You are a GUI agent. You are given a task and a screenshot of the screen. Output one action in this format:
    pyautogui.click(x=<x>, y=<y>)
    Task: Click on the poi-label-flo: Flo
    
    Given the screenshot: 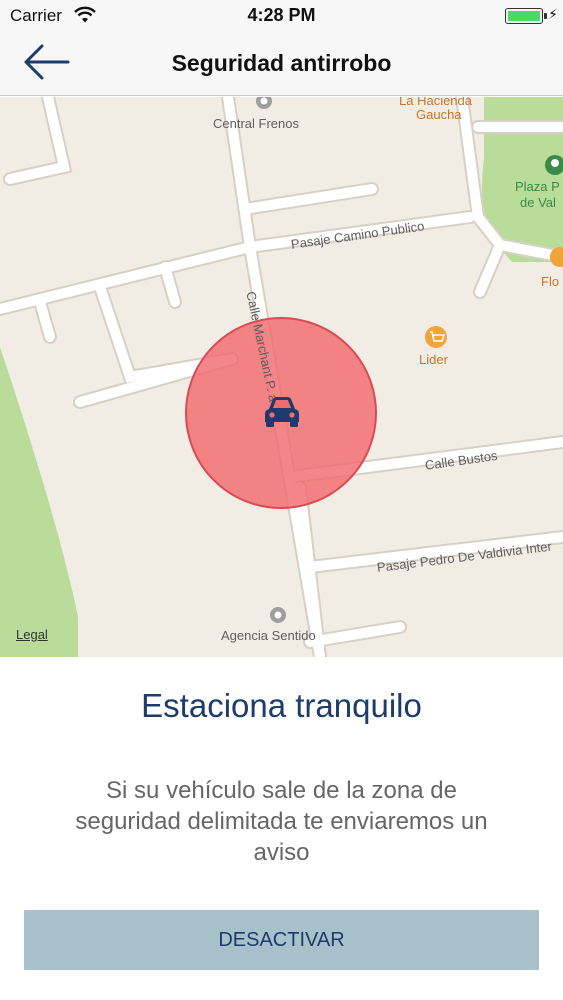 What is the action you would take?
    pyautogui.click(x=550, y=281)
    